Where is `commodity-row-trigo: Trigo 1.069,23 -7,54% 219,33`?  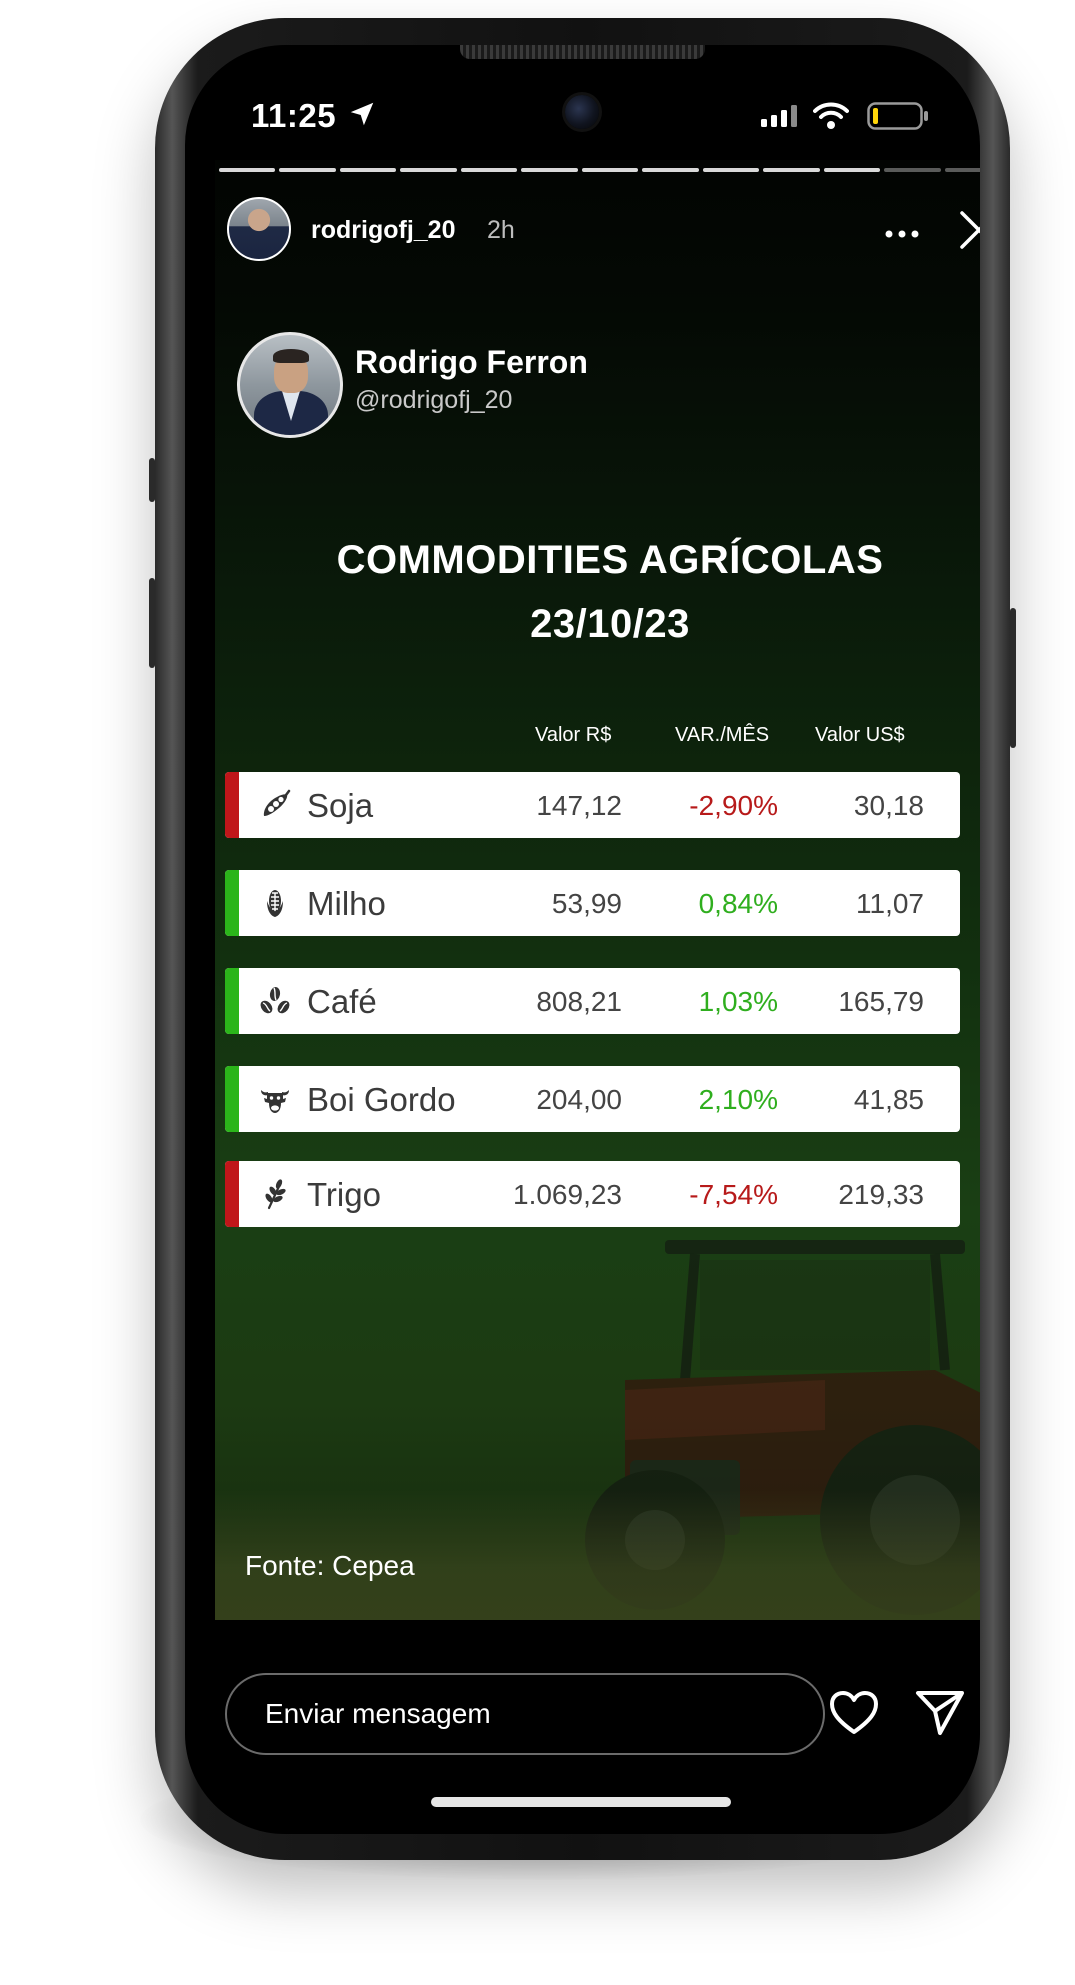 commodity-row-trigo: Trigo 1.069,23 -7,54% 219,33 is located at coordinates (592, 1194).